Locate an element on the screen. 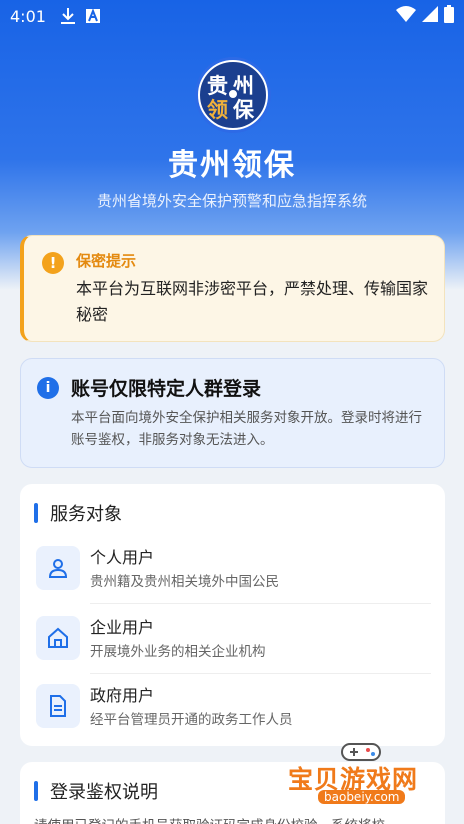 This screenshot has height=824, width=464. confidentiality-notice-card: ! 保密提示 本平台为互联网非涉密平台，严禁处理、传输国家秘密 is located at coordinates (232, 288).